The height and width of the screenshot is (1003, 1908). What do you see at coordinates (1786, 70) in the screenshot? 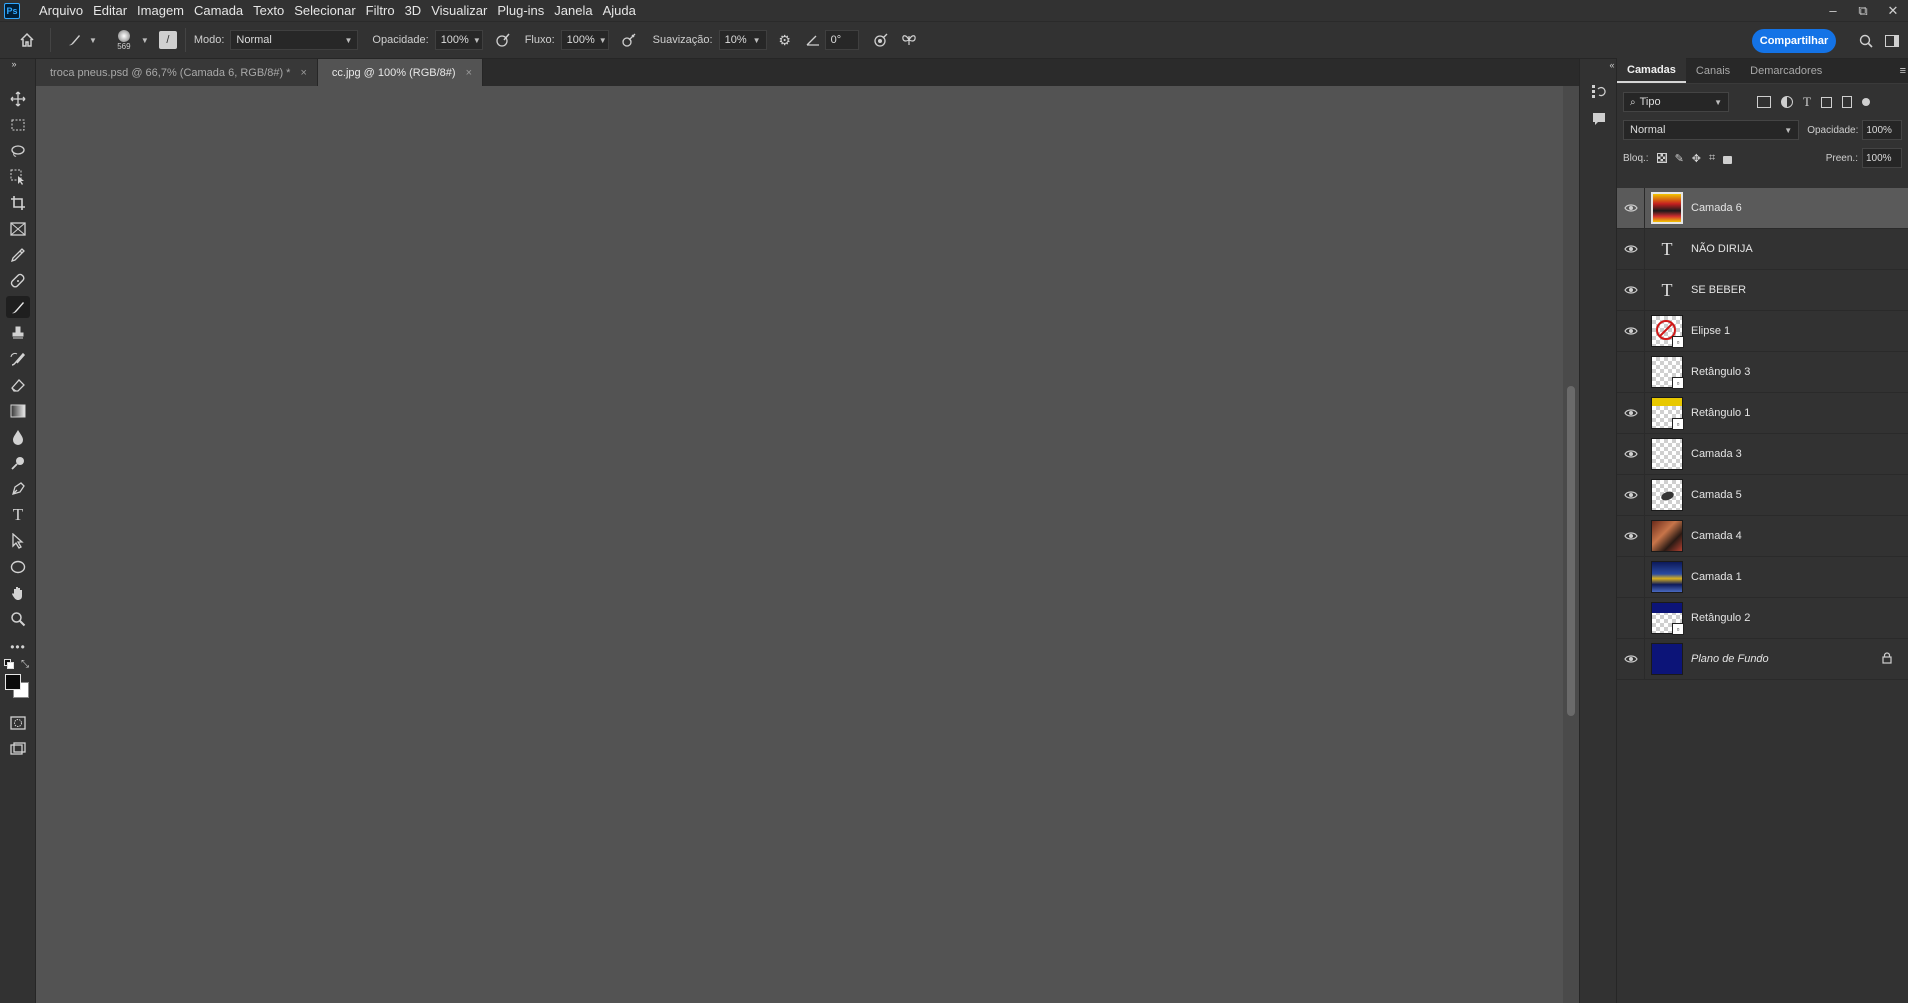
I see `tab-demarcadores: Demarcadores` at bounding box center [1786, 70].